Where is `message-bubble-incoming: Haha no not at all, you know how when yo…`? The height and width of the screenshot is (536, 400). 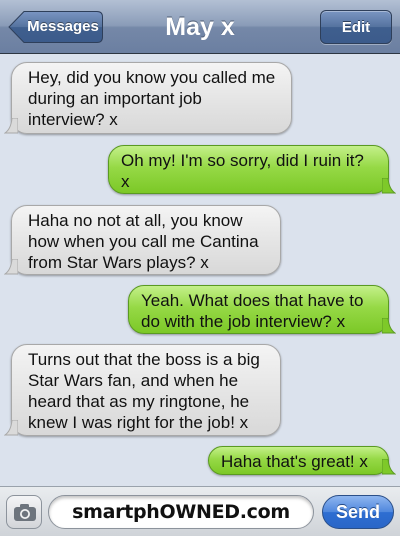
message-bubble-incoming: Haha no not at all, you know how when yo… is located at coordinates (142, 240).